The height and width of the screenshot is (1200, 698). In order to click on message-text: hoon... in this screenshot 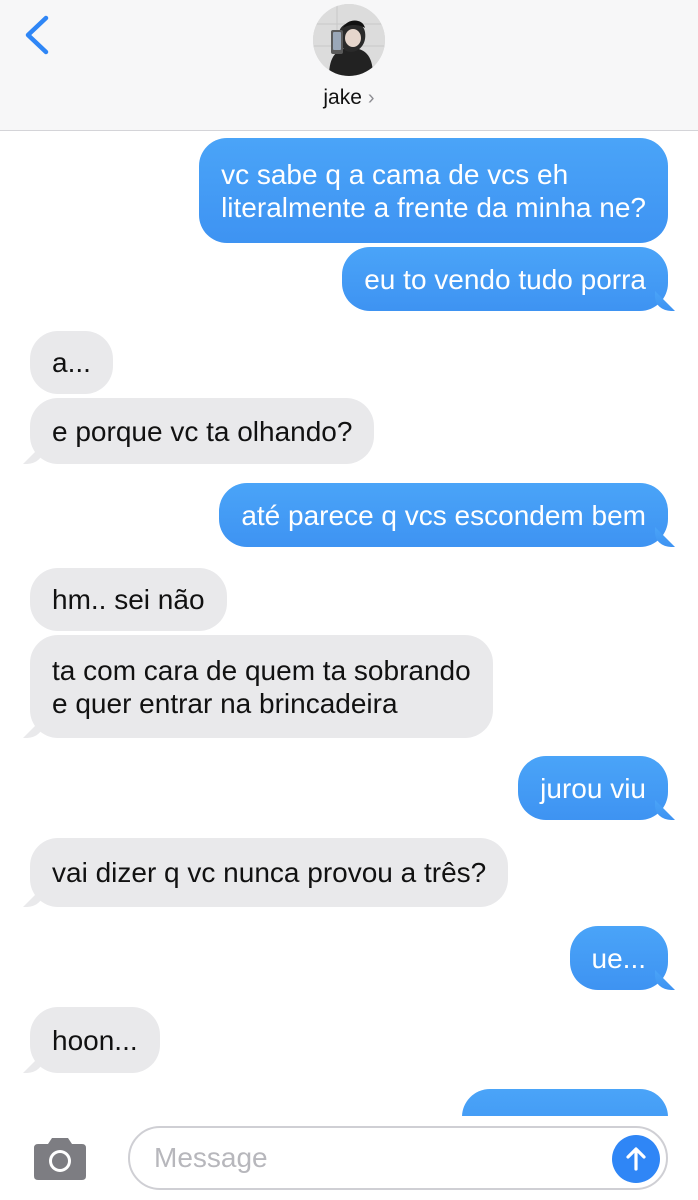, I will do `click(95, 1040)`.